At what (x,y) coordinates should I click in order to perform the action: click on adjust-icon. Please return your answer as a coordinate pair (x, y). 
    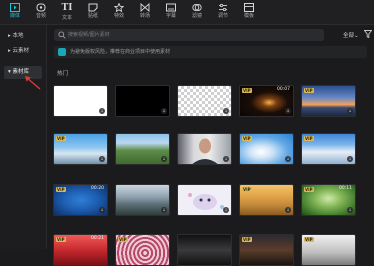
    Looking at the image, I should click on (223, 7).